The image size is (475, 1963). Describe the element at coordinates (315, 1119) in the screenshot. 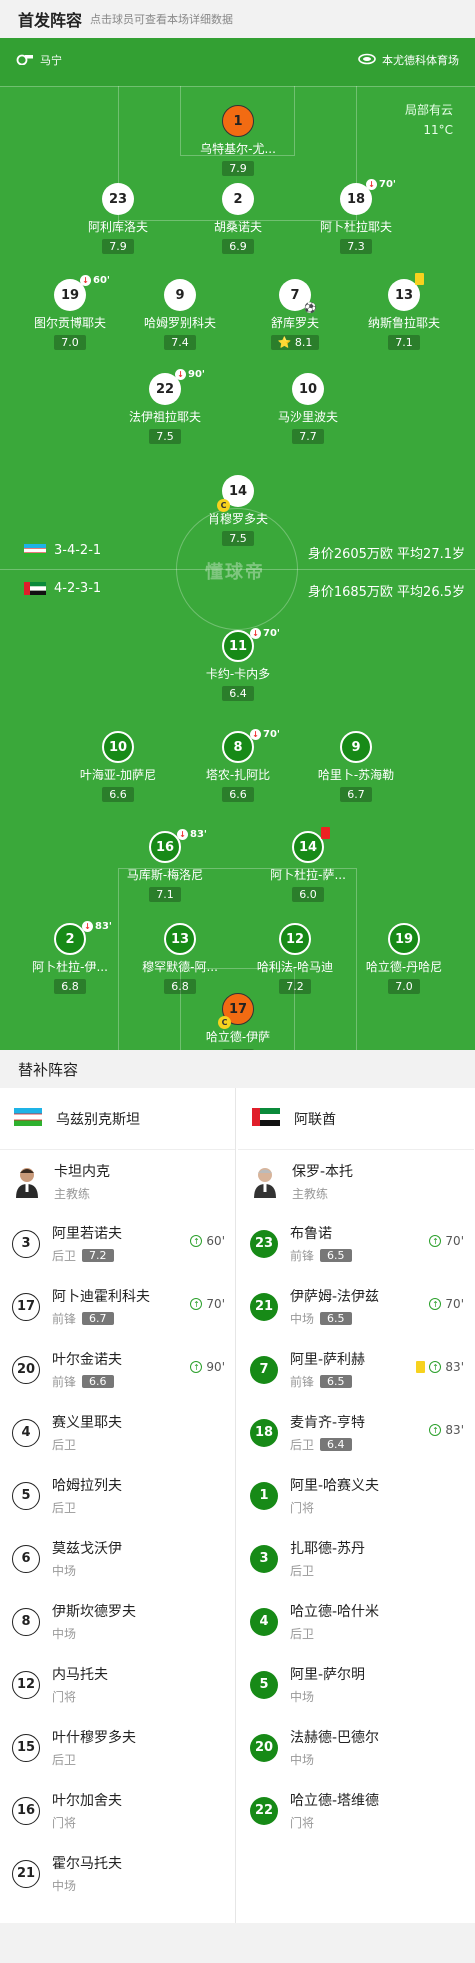

I see `away-team-name: 阿联酋` at that location.